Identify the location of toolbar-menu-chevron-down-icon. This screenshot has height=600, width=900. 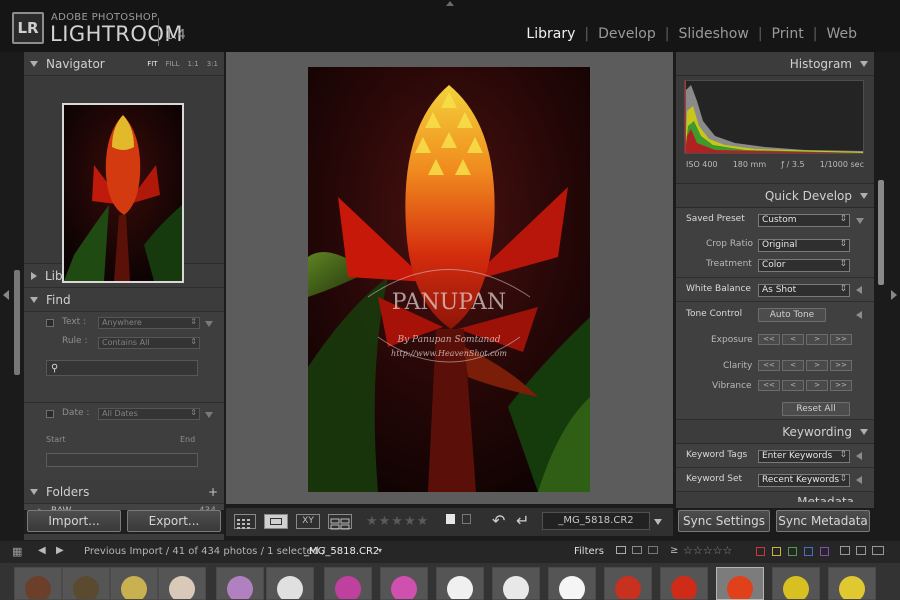
(658, 522).